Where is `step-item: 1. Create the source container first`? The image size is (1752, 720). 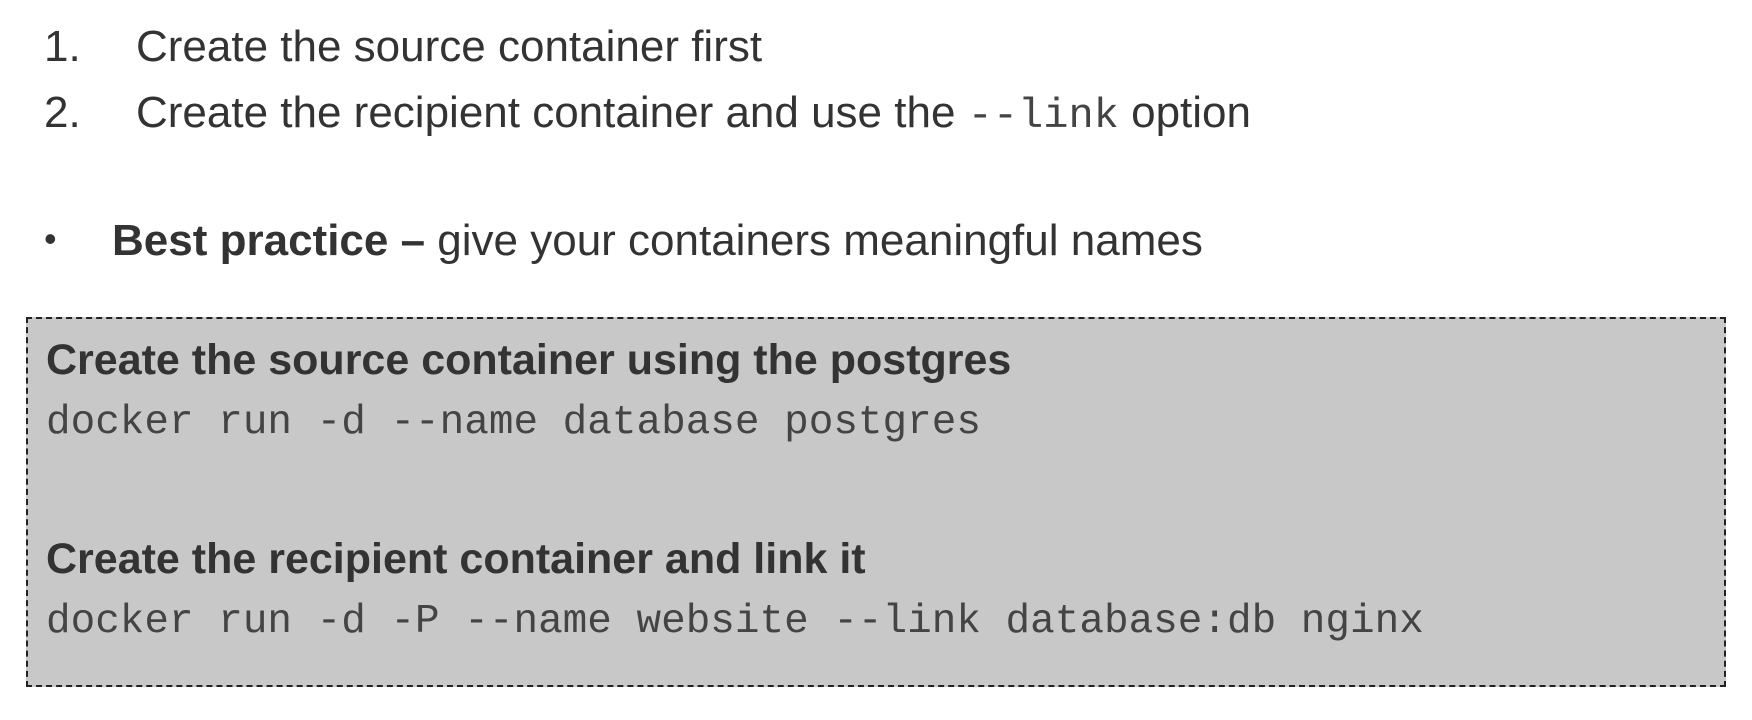 step-item: 1. Create the source container first is located at coordinates (647, 47).